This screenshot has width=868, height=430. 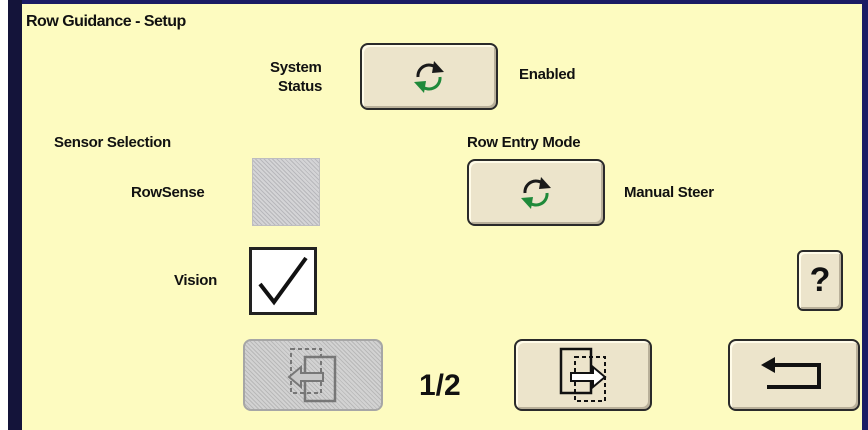 I want to click on help-button: ?, so click(x=820, y=280).